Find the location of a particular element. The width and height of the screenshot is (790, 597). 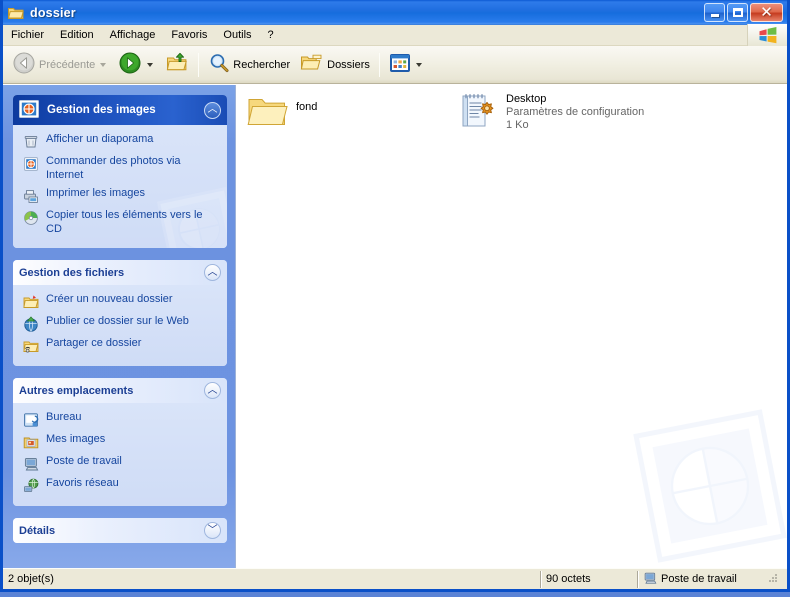

file-item-desktop-type: Paramètres de configuration is located at coordinates (575, 112).